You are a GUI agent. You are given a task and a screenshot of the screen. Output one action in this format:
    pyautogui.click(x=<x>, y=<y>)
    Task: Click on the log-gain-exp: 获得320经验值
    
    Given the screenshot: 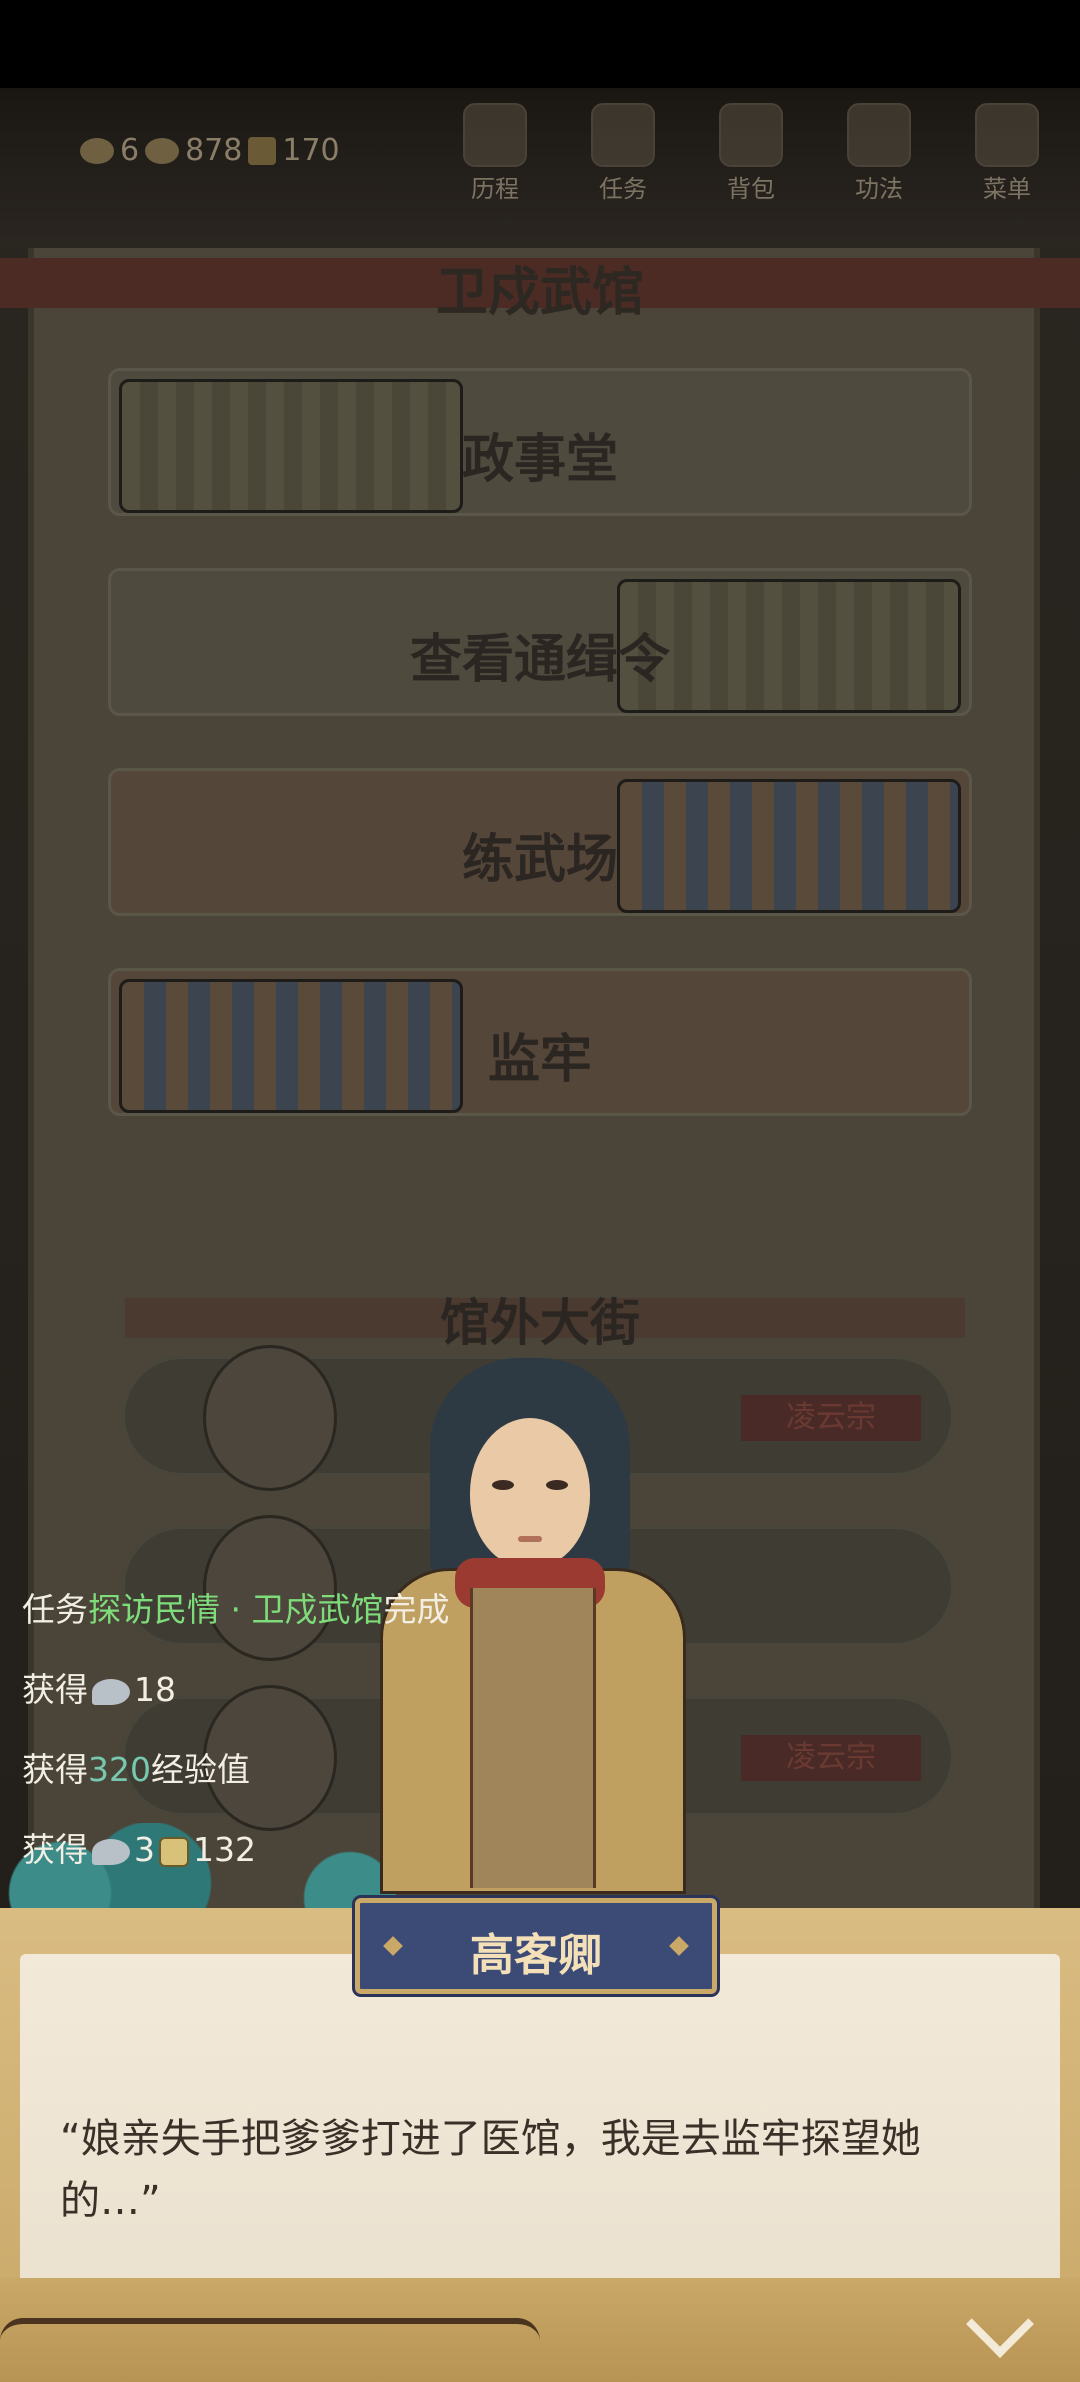 What is the action you would take?
    pyautogui.click(x=136, y=1767)
    